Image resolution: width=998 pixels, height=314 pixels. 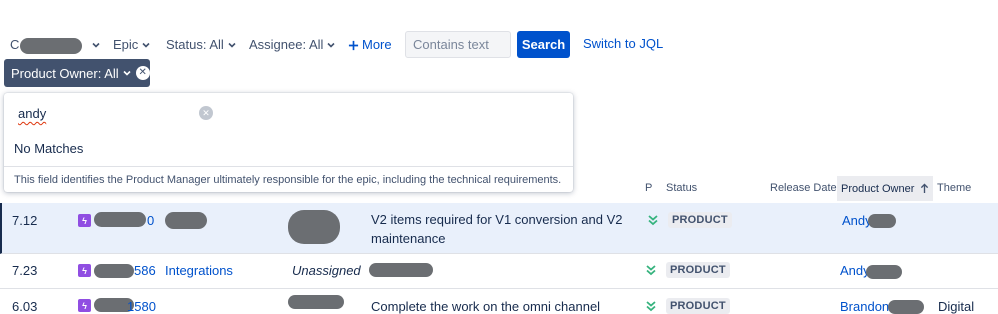 What do you see at coordinates (864, 306) in the screenshot?
I see `product-owner-link: Brandon` at bounding box center [864, 306].